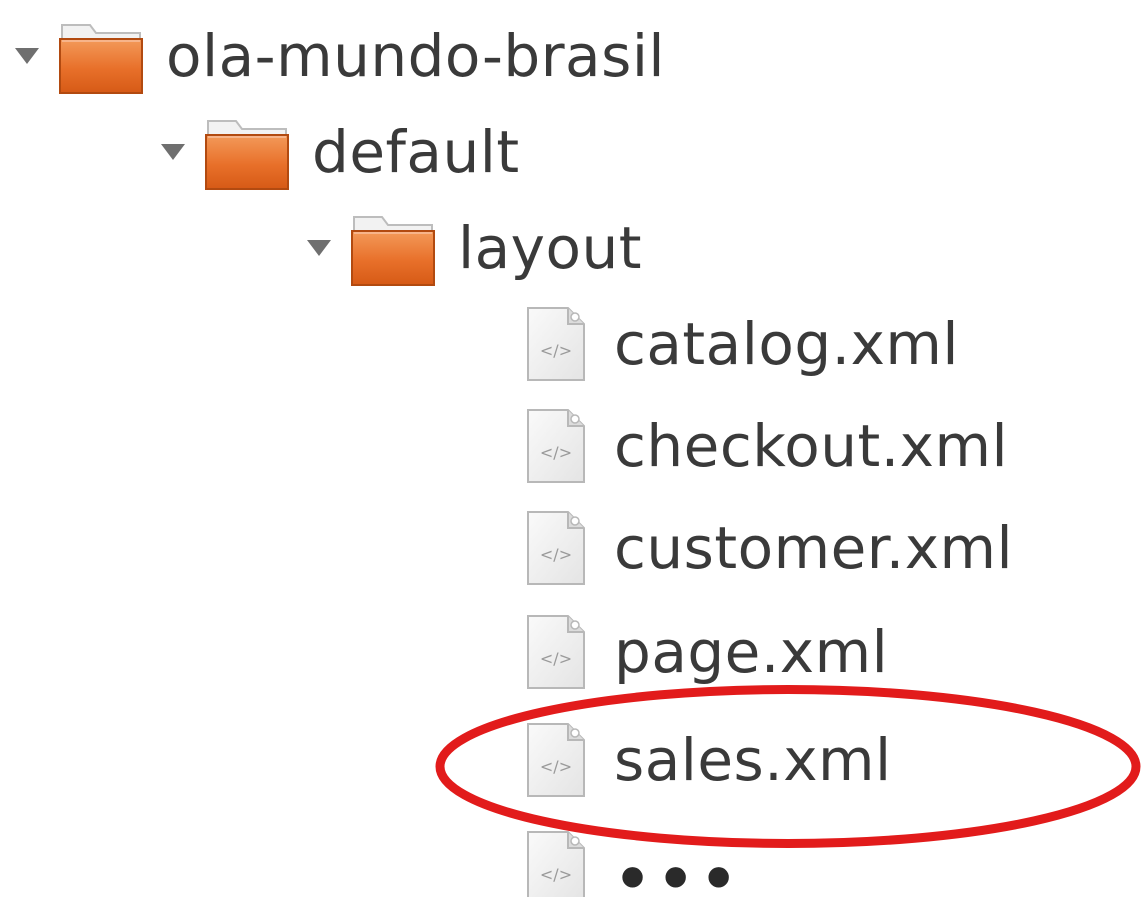 The height and width of the screenshot is (913, 1147). I want to click on tree-more-items: </> •••, so click(634, 864).